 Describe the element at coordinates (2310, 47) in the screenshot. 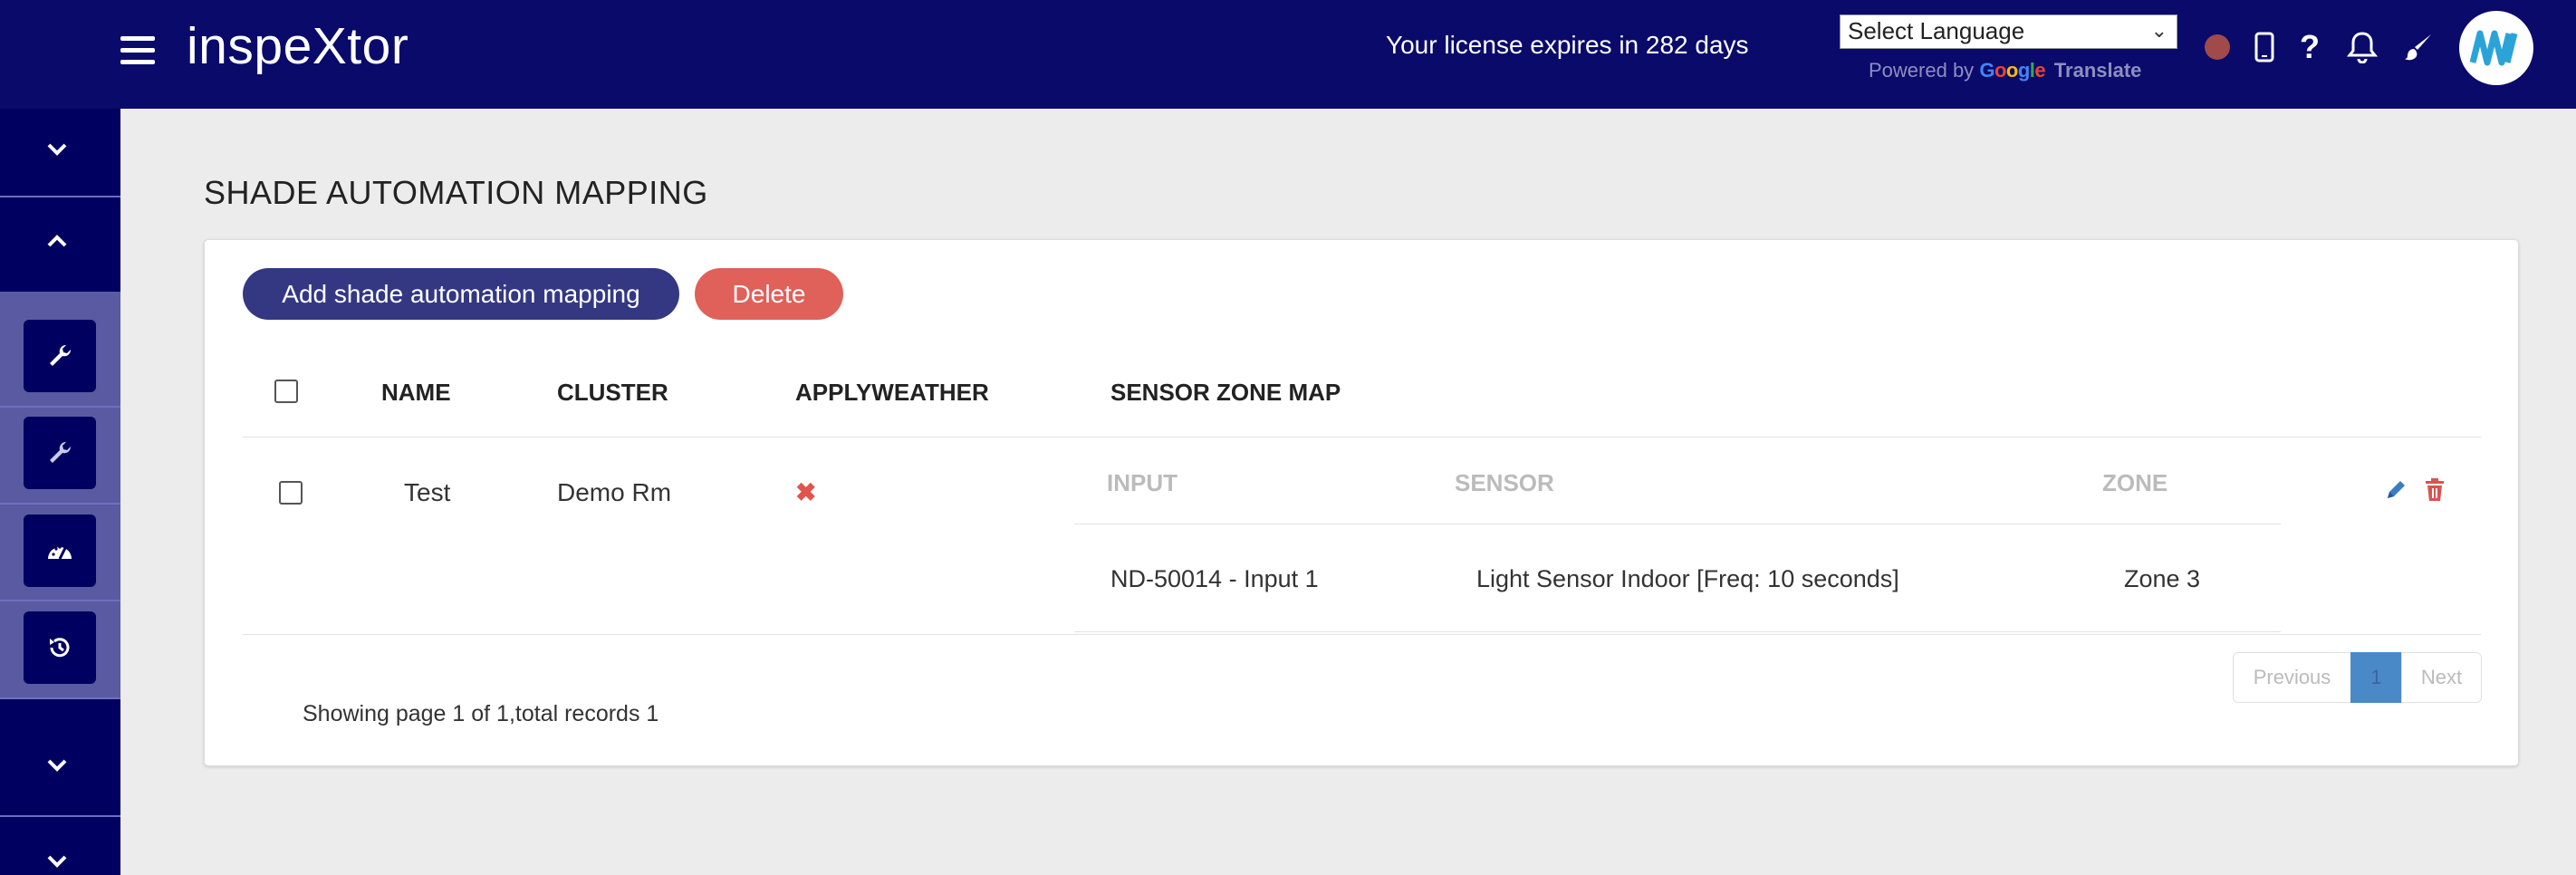

I see `help-icon: ?` at that location.